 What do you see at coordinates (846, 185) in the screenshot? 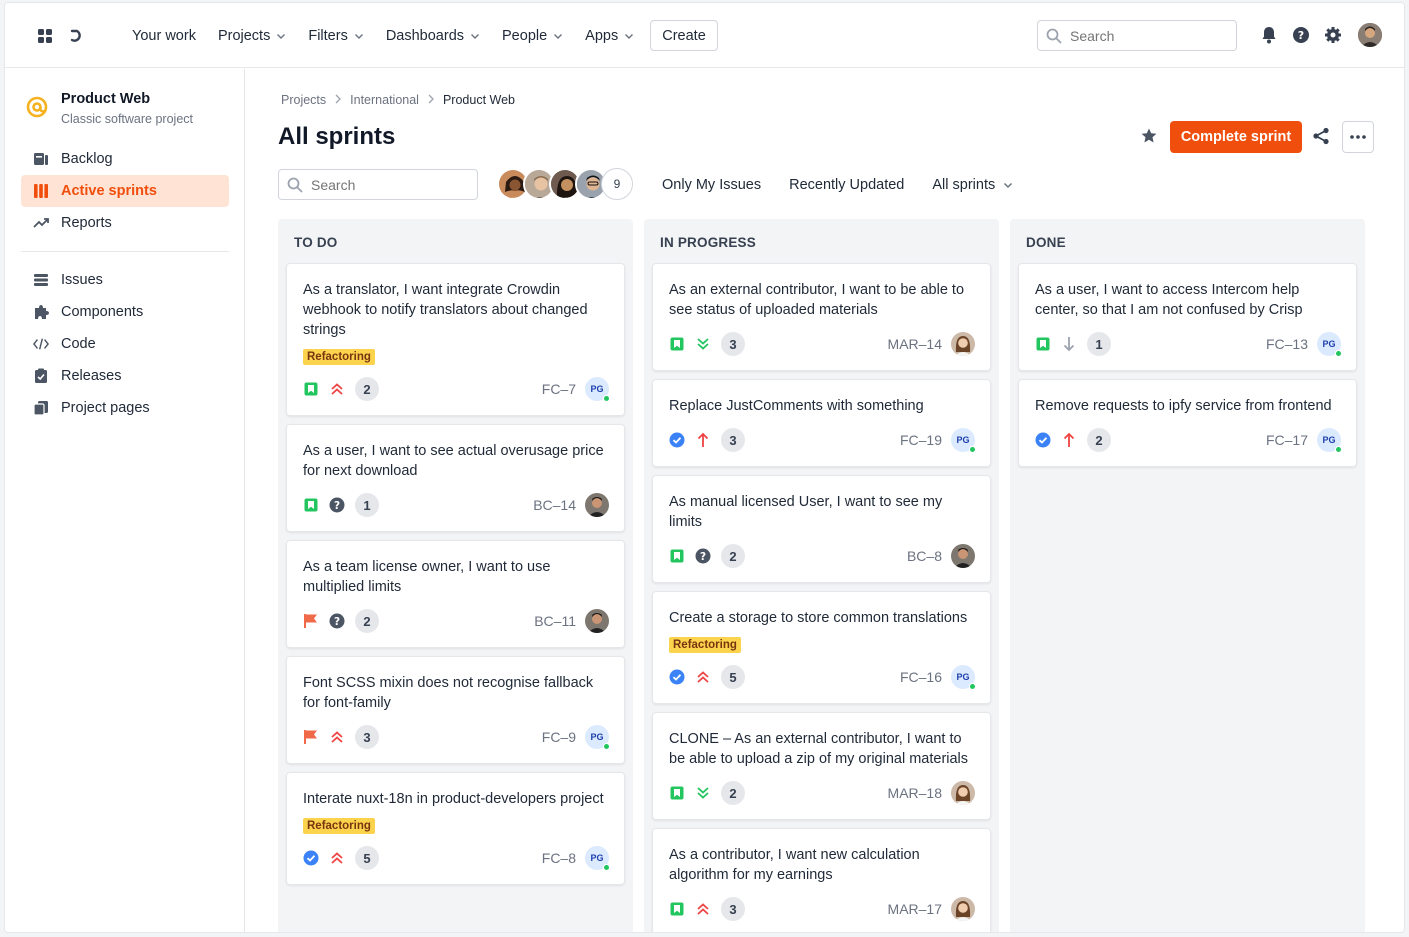
I see `filter-recently-updated: Recently Updated` at bounding box center [846, 185].